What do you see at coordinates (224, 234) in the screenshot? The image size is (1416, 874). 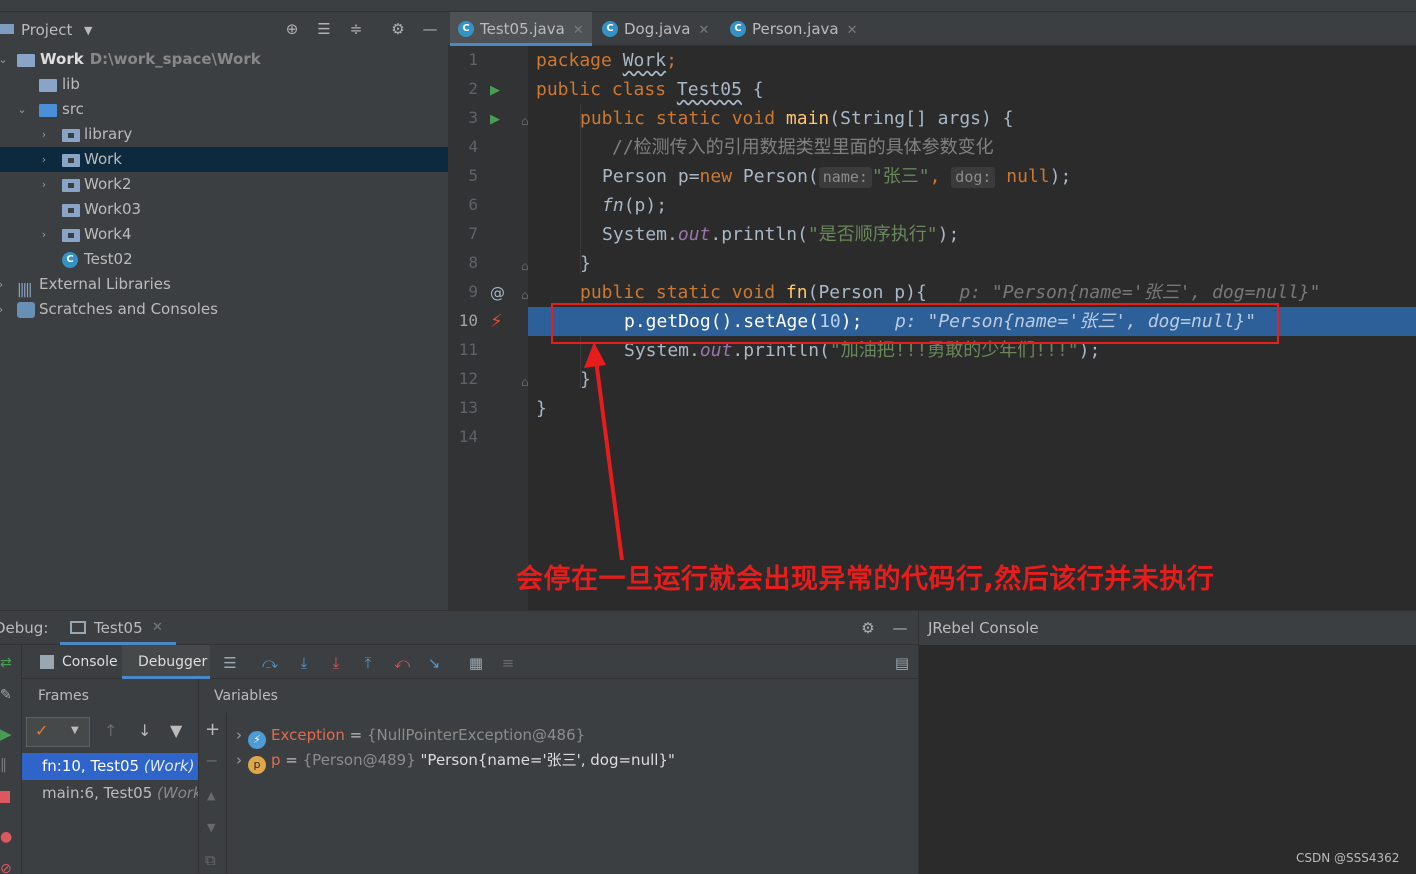 I see `tree-item-work4: › Work4` at bounding box center [224, 234].